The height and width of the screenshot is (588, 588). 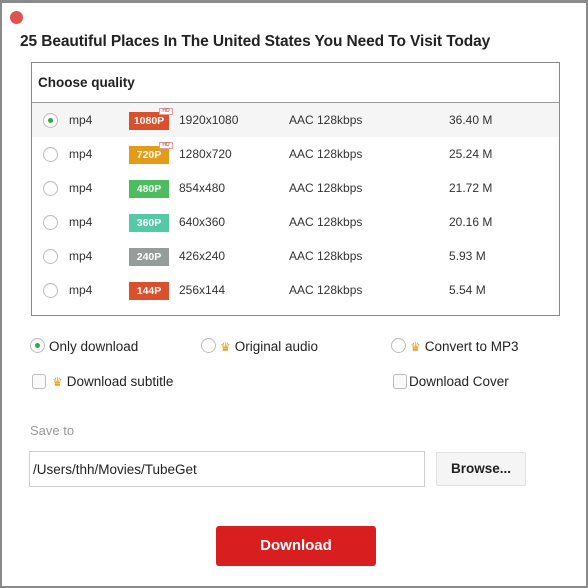 I want to click on quality-row: mp4 240P 426x240 AAC 128kbps 5.93 M, so click(x=295, y=256).